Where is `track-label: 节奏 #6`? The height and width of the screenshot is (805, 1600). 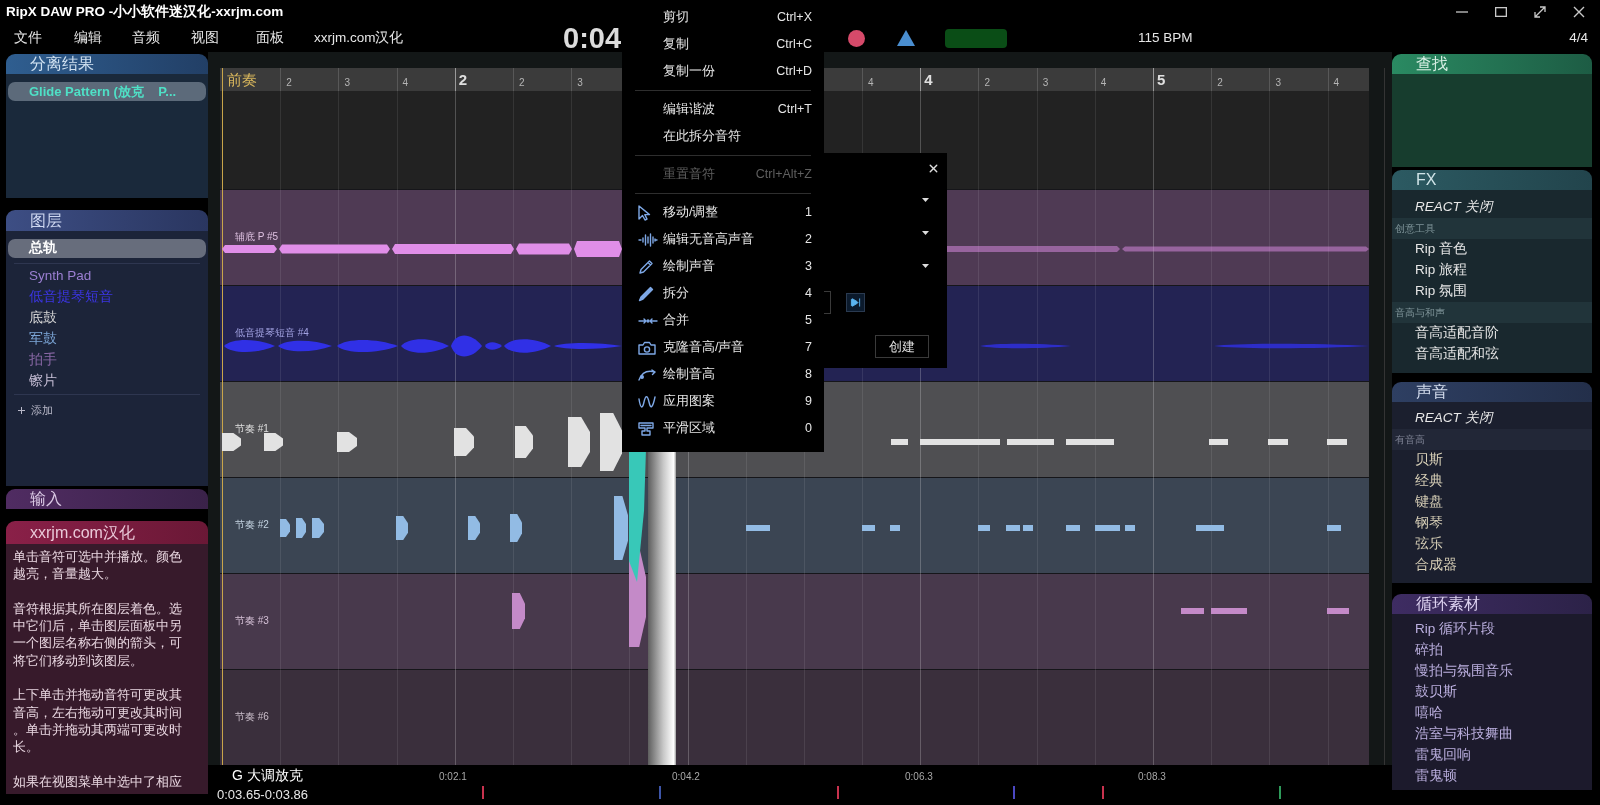
track-label: 节奏 #6 is located at coordinates (252, 717).